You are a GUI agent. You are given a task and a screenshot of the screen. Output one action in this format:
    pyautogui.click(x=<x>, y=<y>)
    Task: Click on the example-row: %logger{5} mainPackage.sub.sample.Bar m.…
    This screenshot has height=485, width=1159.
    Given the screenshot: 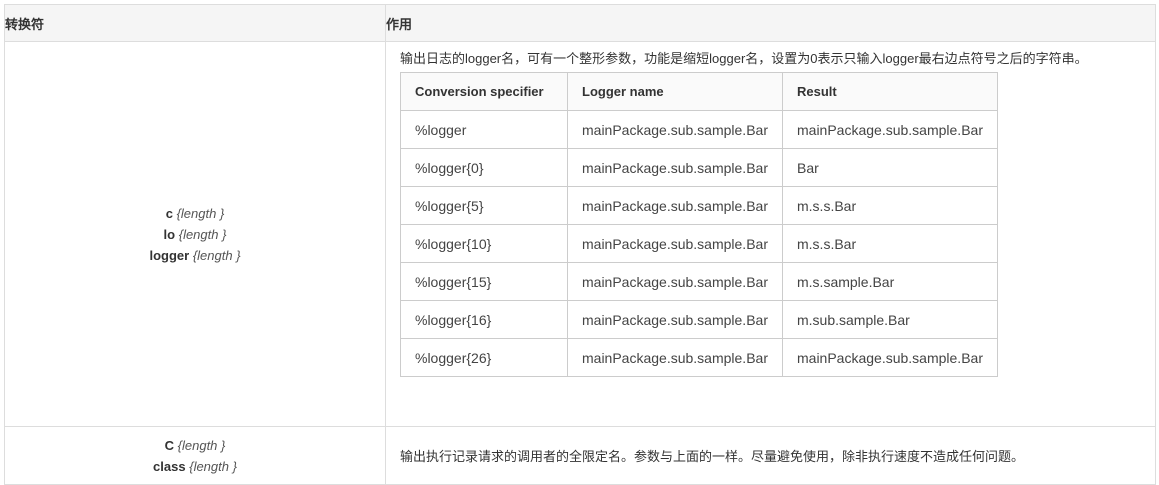 What is the action you would take?
    pyautogui.click(x=699, y=205)
    